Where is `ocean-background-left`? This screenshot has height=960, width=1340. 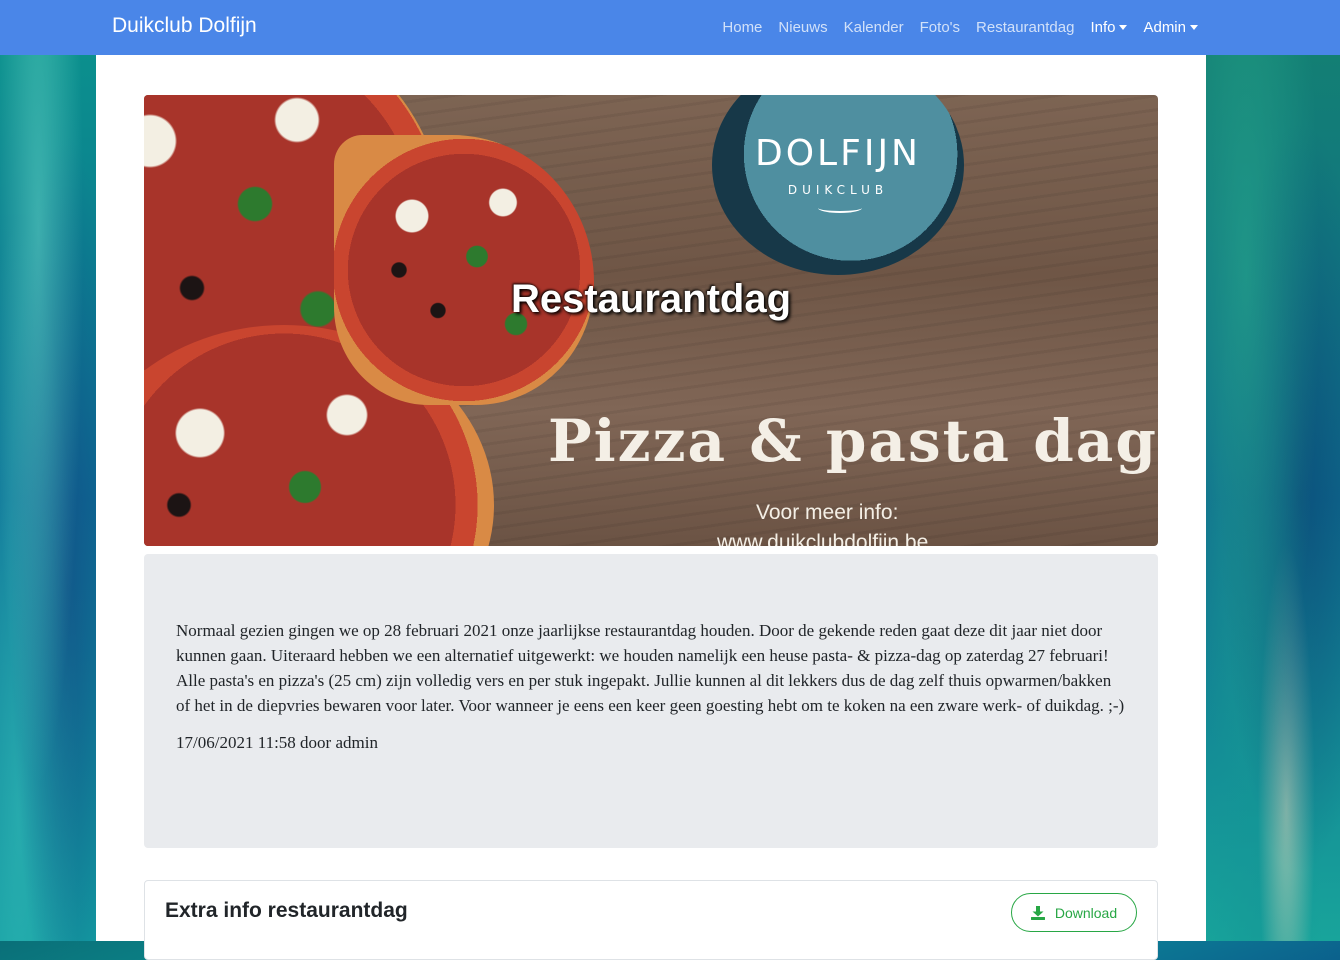
ocean-background-left is located at coordinates (48, 498).